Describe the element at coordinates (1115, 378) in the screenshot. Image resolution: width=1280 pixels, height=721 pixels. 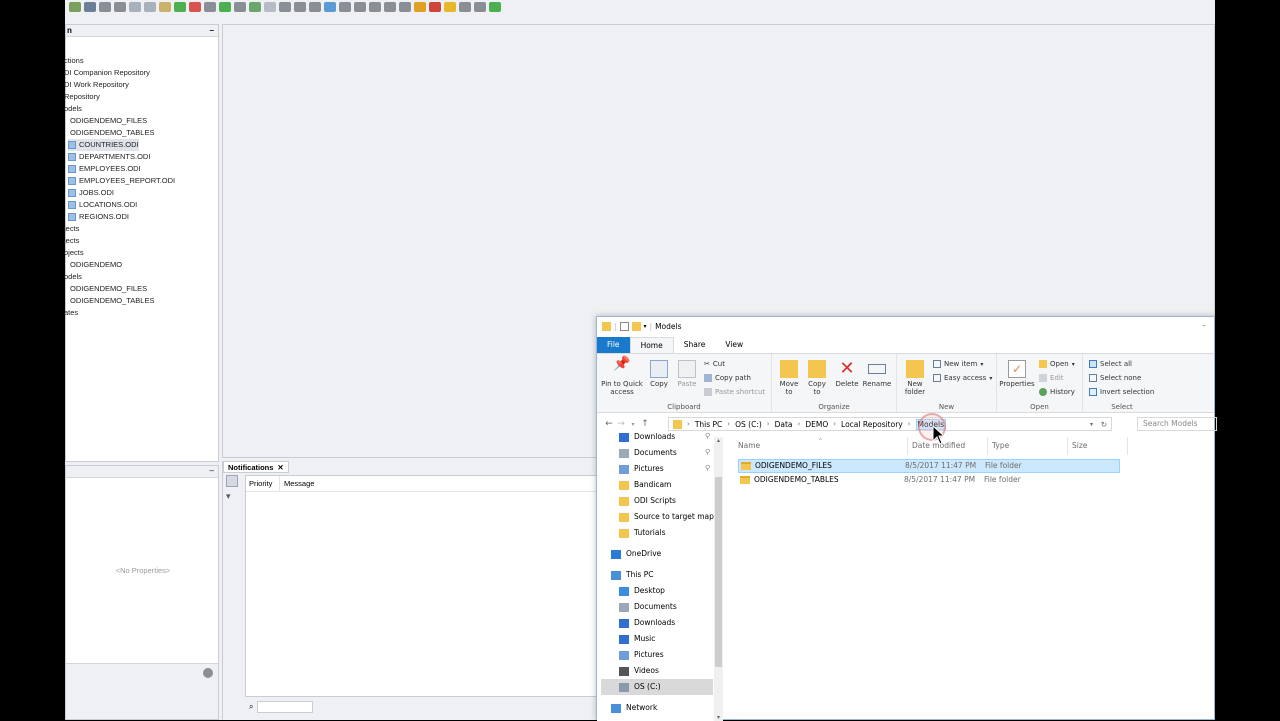
I see `select-none-button: Select none` at that location.